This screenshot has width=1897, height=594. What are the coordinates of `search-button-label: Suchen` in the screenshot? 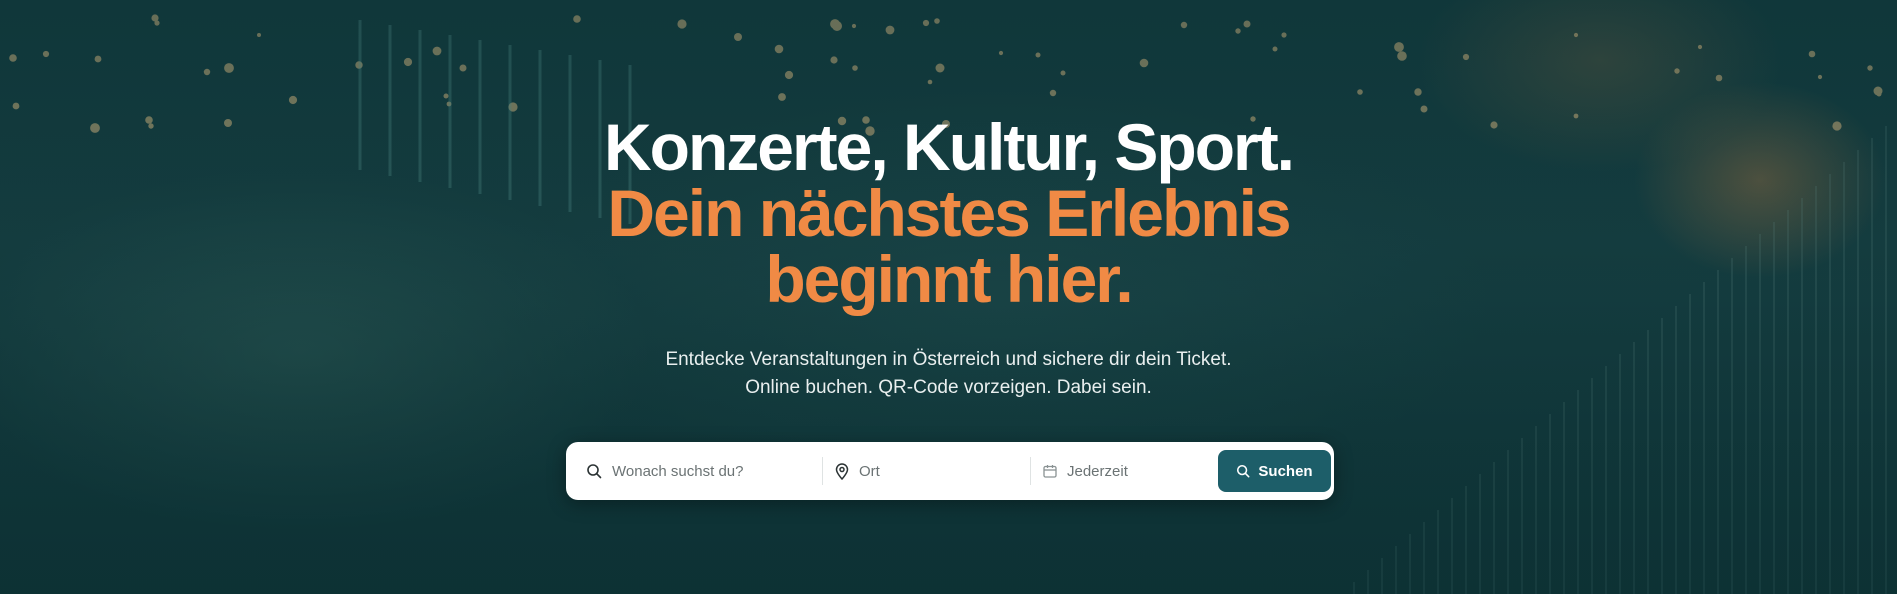 It's located at (1285, 471).